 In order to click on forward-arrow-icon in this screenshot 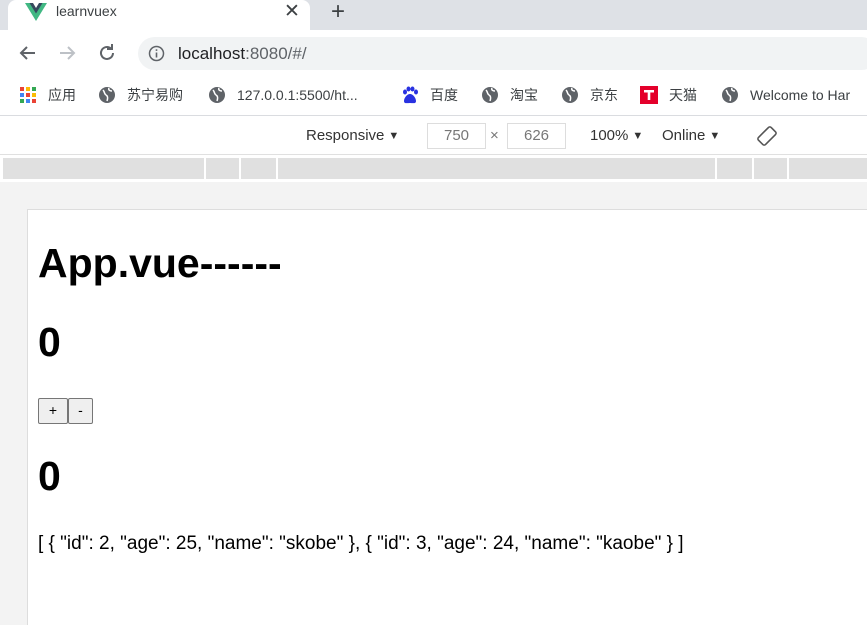, I will do `click(67, 53)`.